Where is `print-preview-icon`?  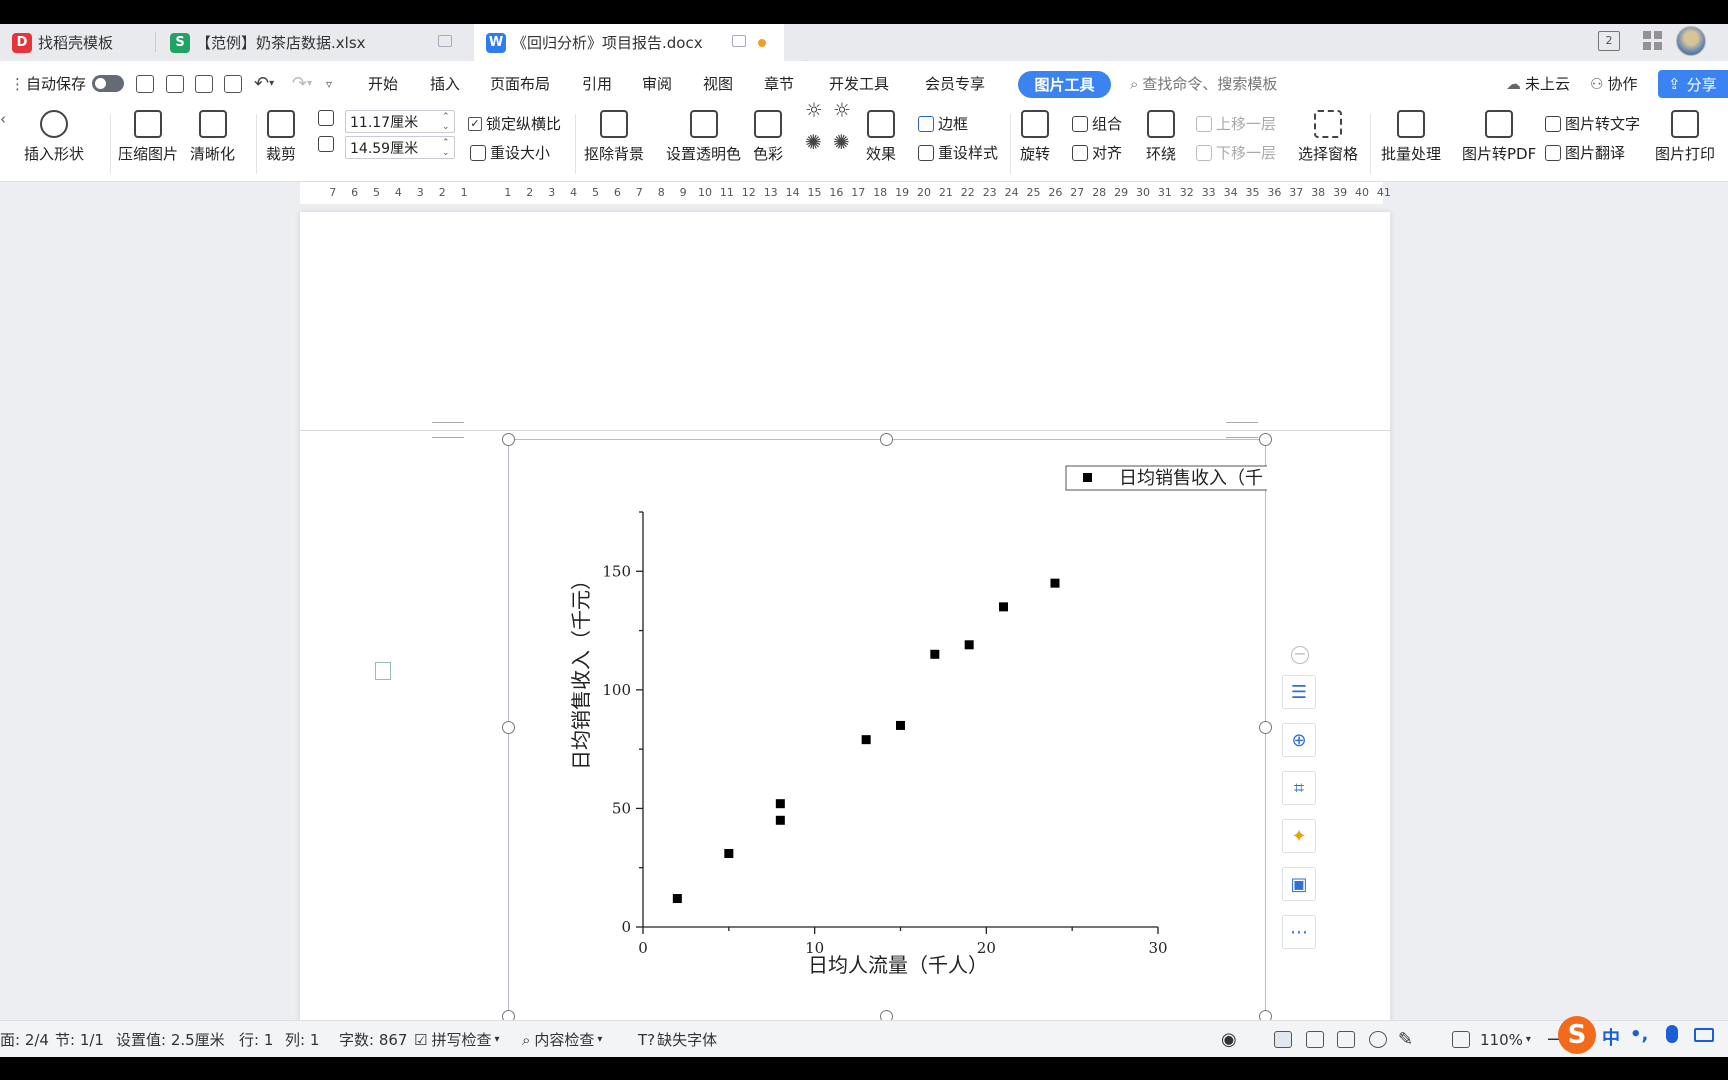
print-preview-icon is located at coordinates (233, 84).